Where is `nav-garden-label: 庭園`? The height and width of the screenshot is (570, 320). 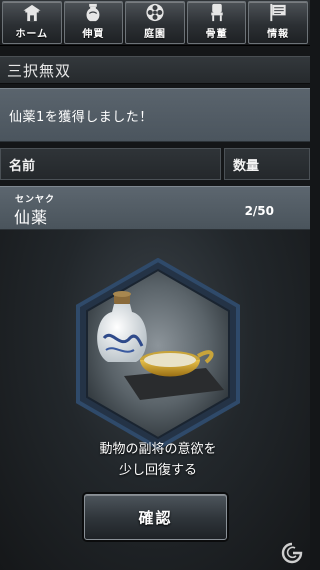 nav-garden-label: 庭園 is located at coordinates (154, 34).